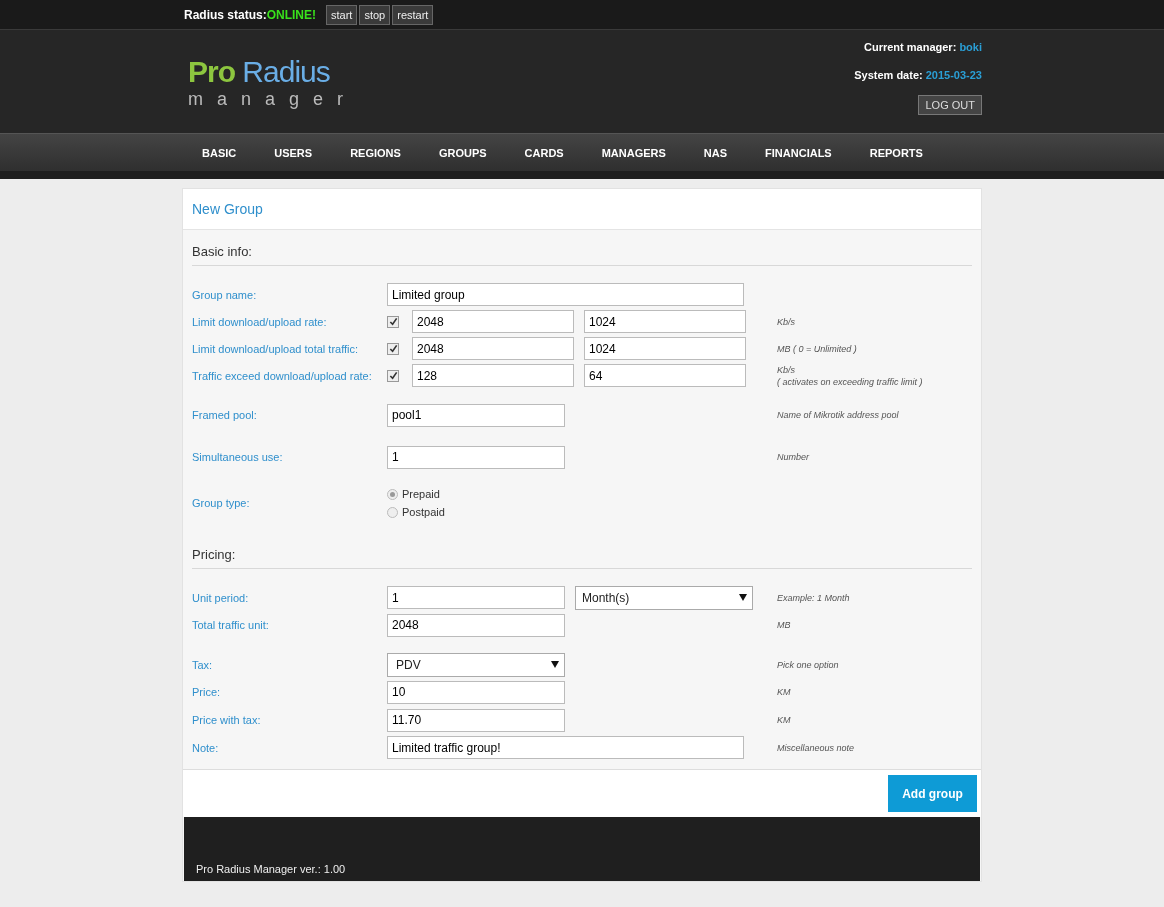 The height and width of the screenshot is (907, 1164). I want to click on field-hint: MB ( 0 = Unlimited ), so click(817, 348).